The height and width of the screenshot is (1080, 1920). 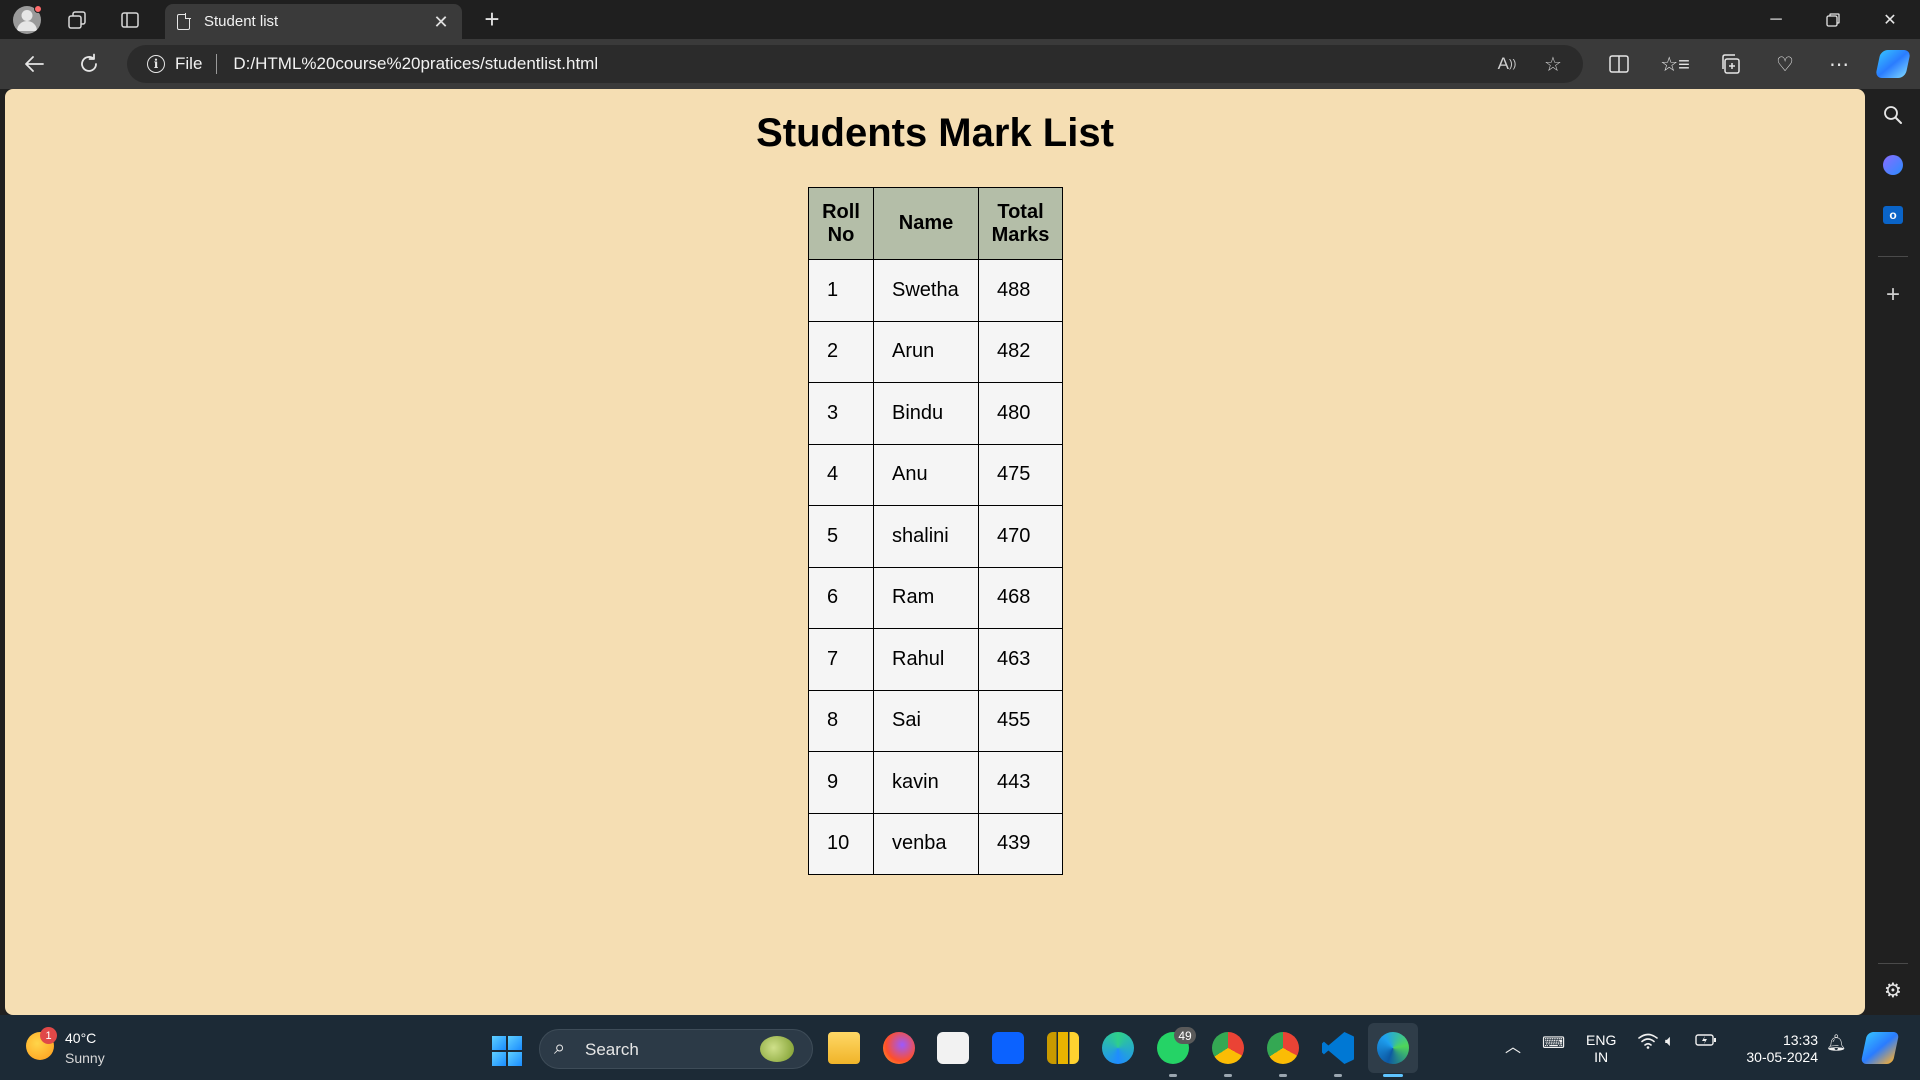 I want to click on cell-roll: 9, so click(x=841, y=782).